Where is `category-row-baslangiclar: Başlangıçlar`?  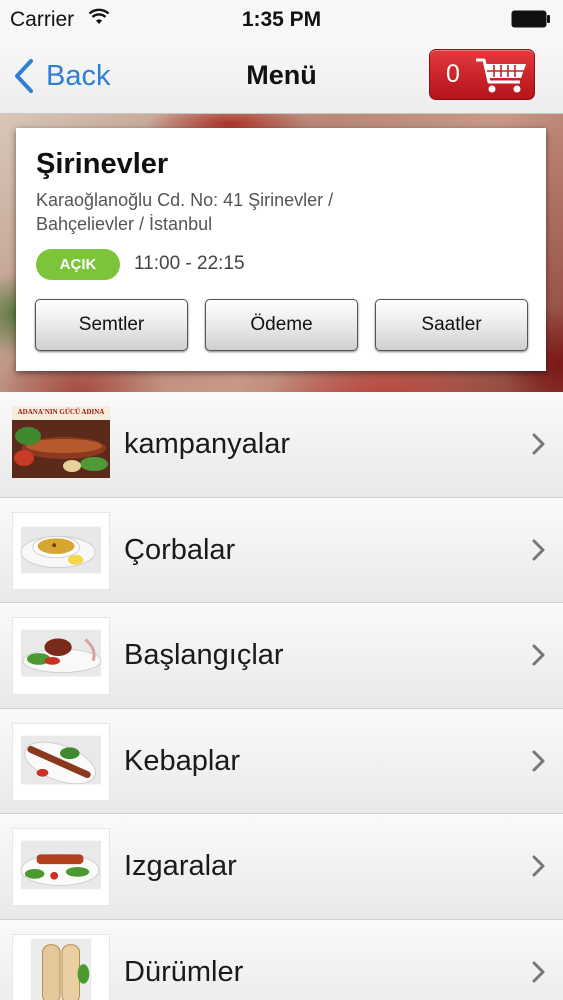
category-row-baslangiclar: Başlangıçlar is located at coordinates (281, 656).